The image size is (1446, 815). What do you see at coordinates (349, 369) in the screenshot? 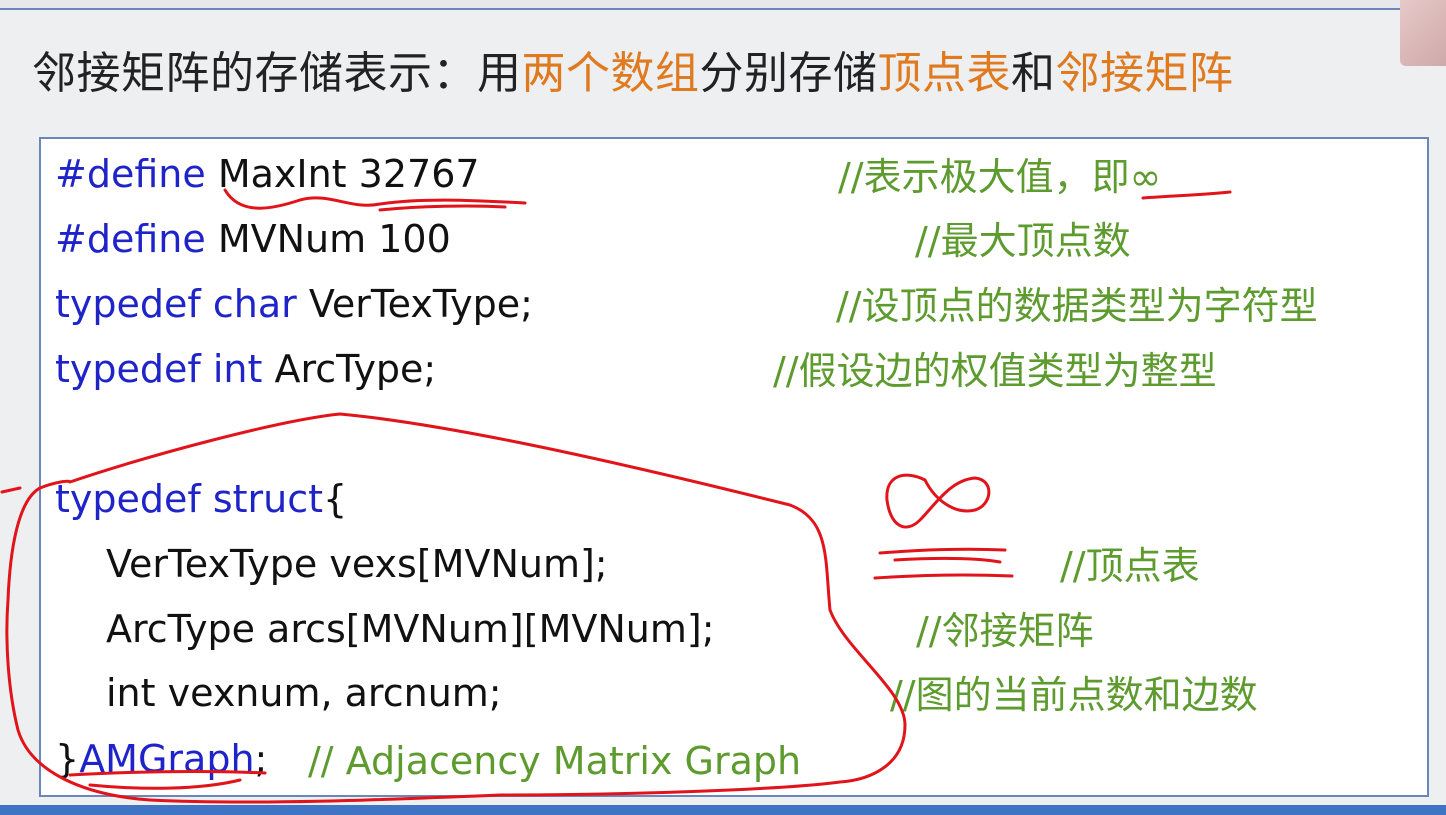
I see `arctype-definition: ArcType;` at bounding box center [349, 369].